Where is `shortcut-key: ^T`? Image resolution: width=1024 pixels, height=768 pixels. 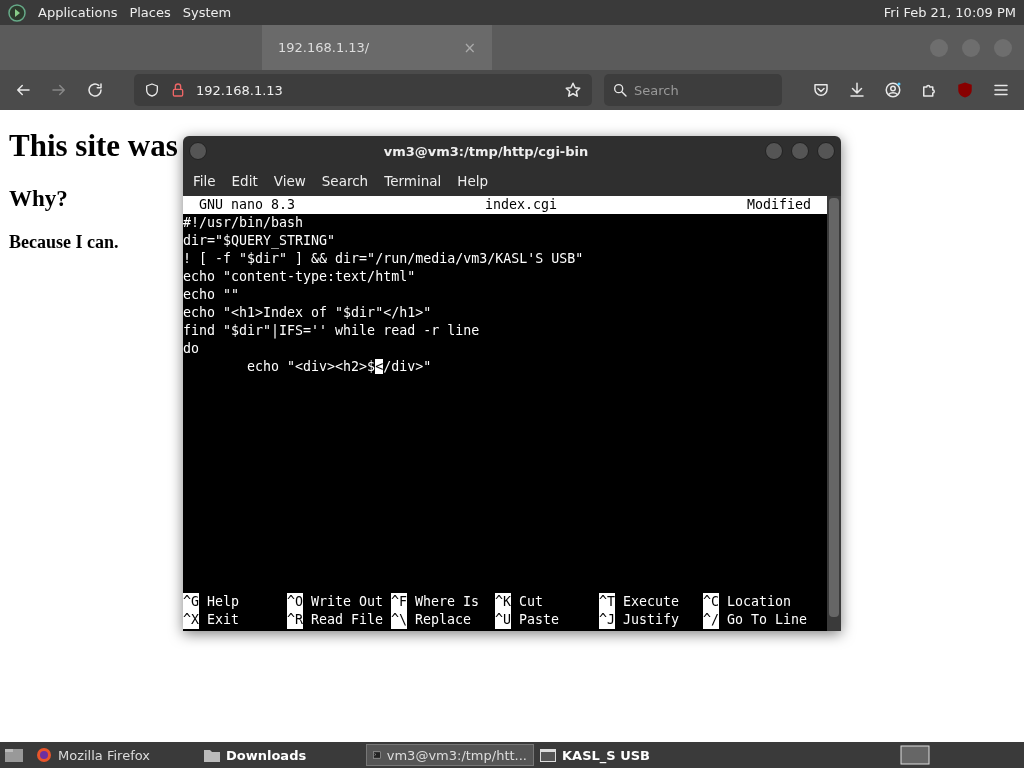
shortcut-key: ^T is located at coordinates (607, 602).